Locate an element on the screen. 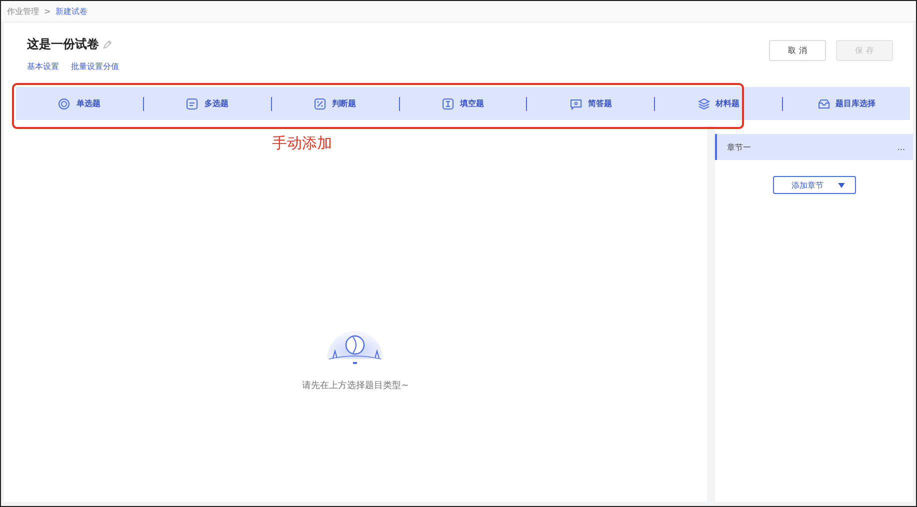  text-cursor-icon is located at coordinates (448, 104).